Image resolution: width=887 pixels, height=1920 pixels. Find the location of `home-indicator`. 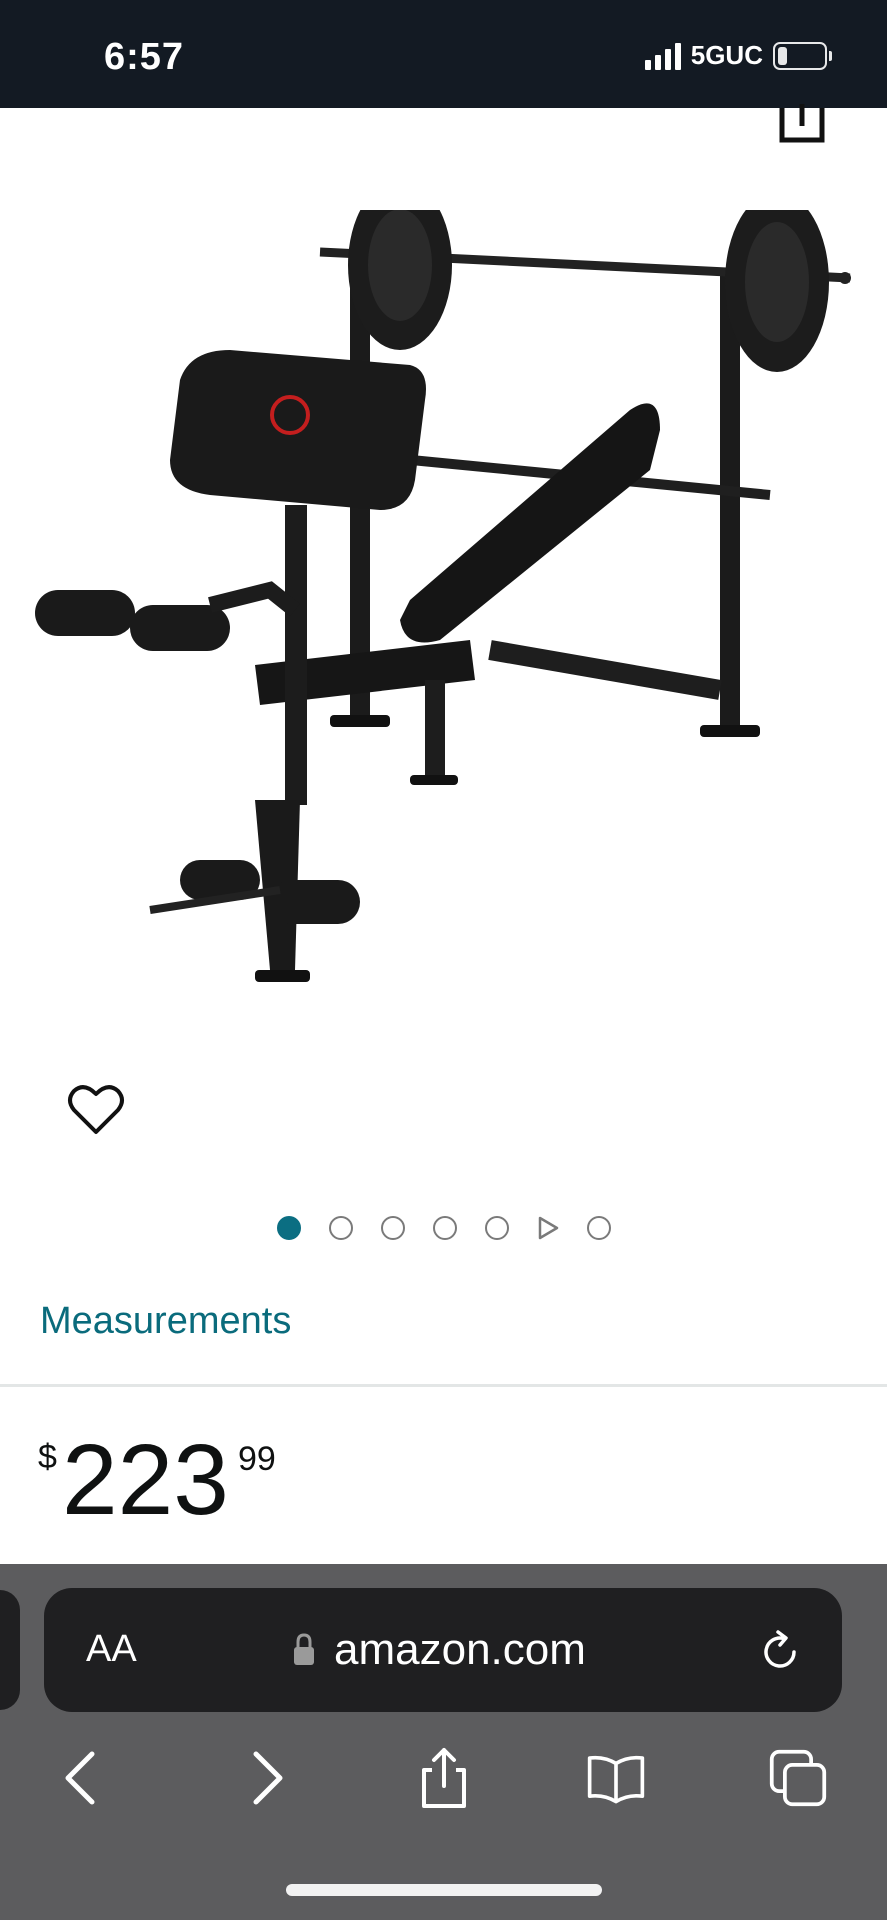

home-indicator is located at coordinates (444, 1890).